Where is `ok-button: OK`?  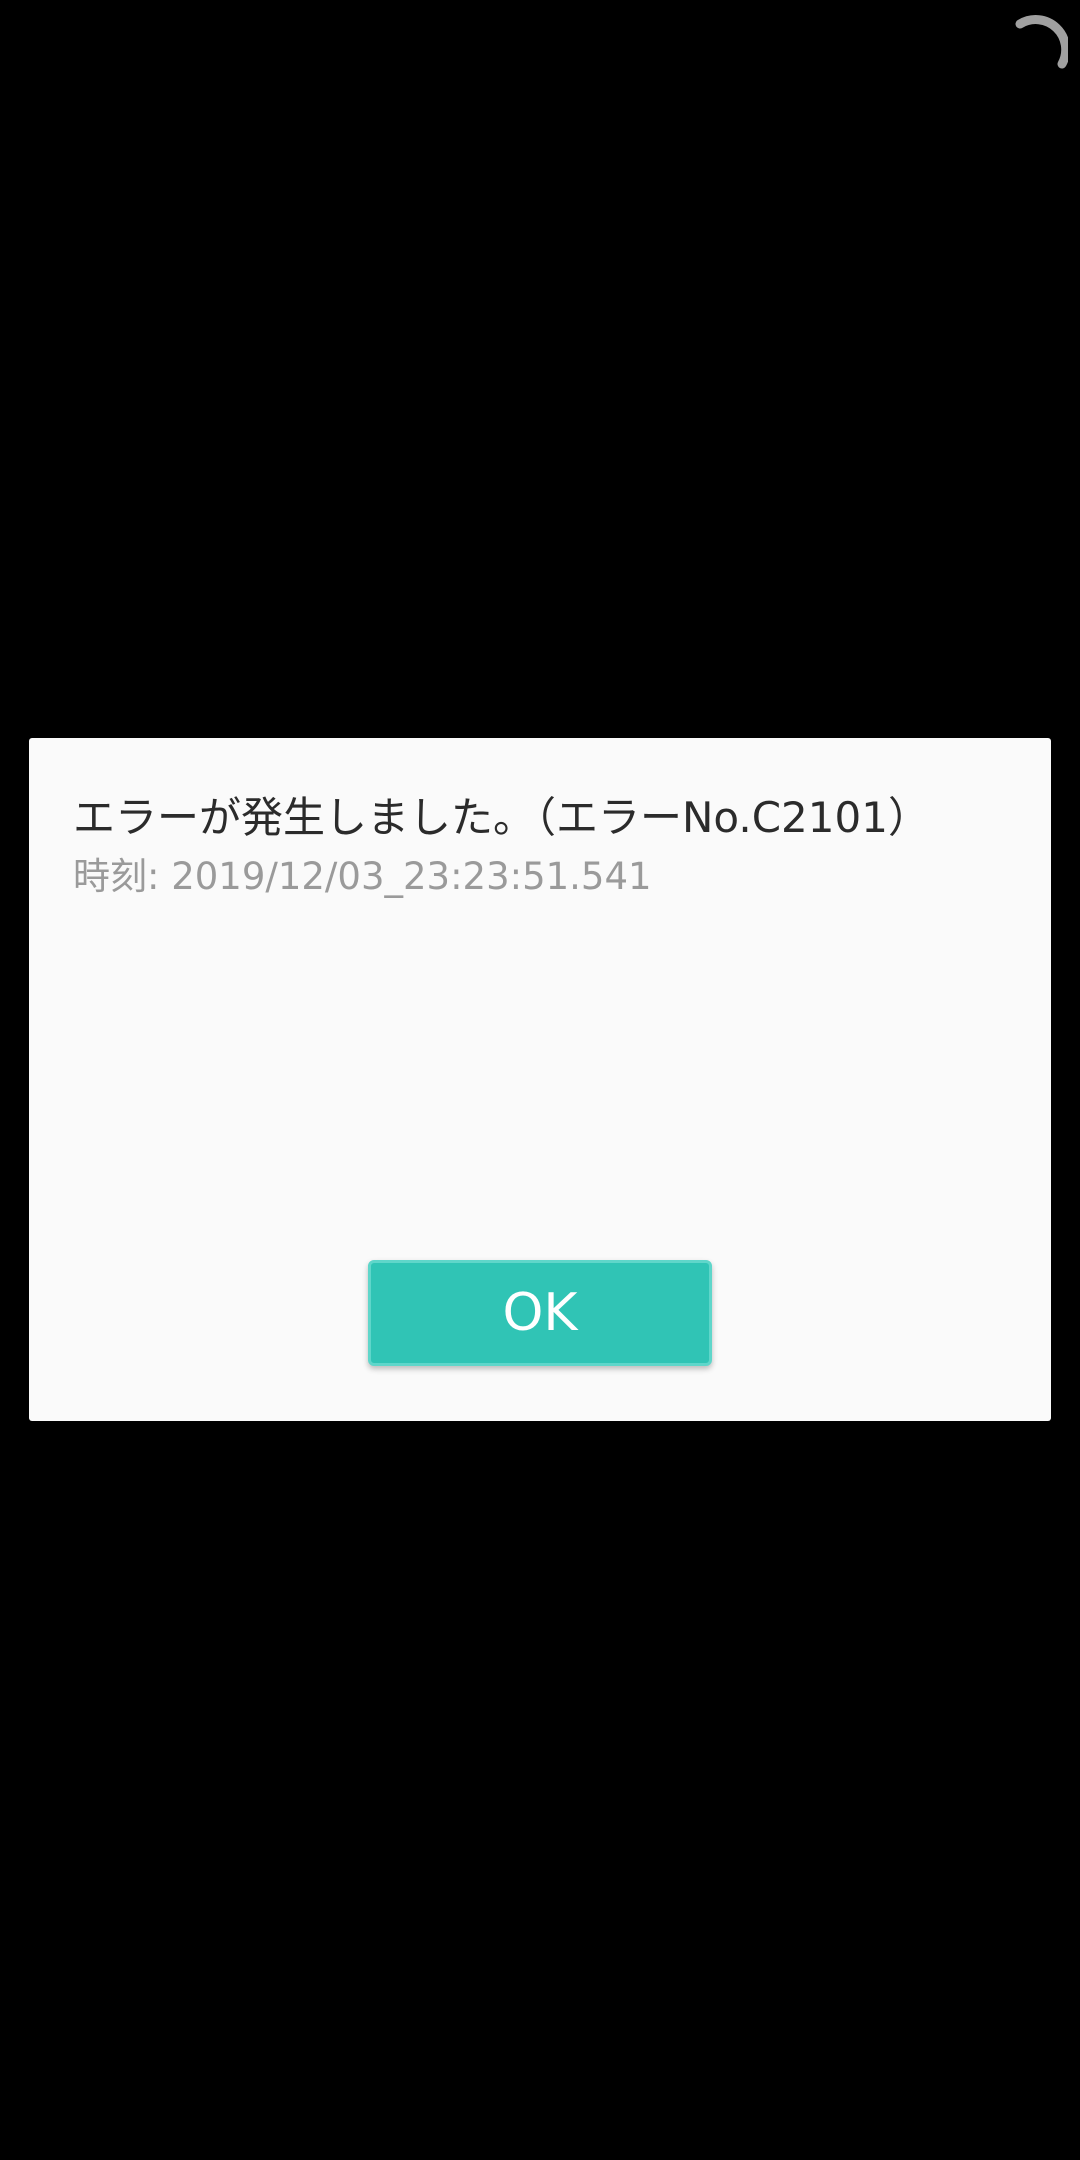 ok-button: OK is located at coordinates (540, 1313).